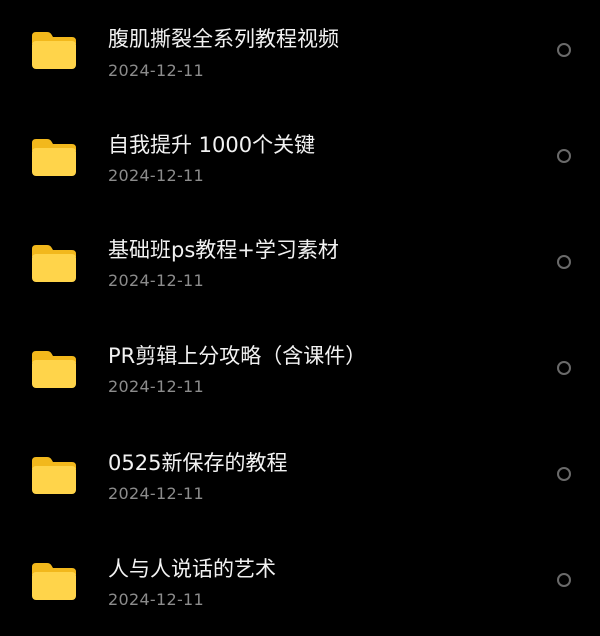 The width and height of the screenshot is (600, 636). I want to click on file-name: 0525新保存的教程, so click(198, 463).